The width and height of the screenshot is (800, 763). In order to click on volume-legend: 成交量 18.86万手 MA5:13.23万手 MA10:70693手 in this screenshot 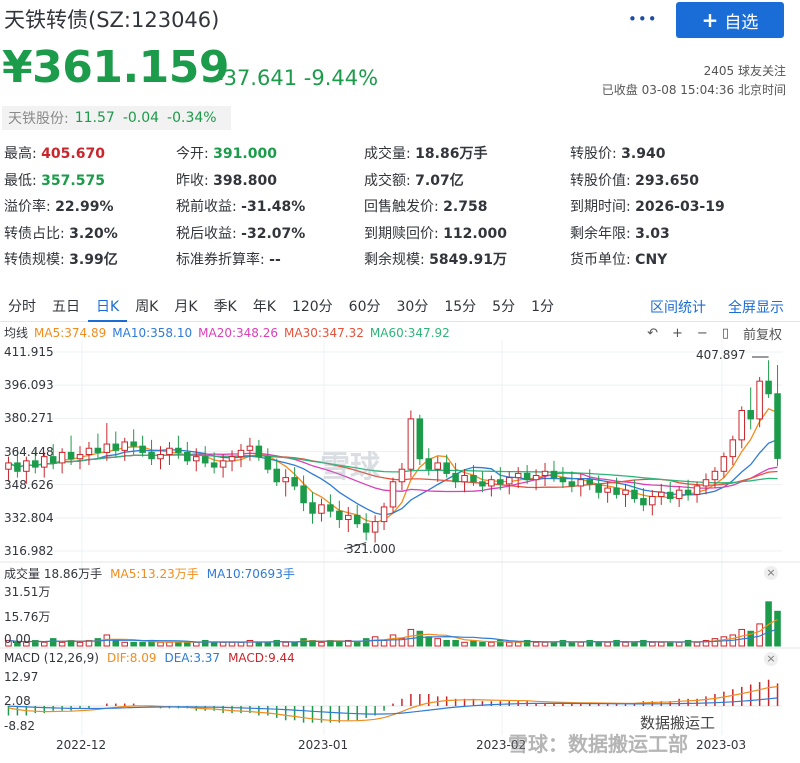, I will do `click(153, 573)`.